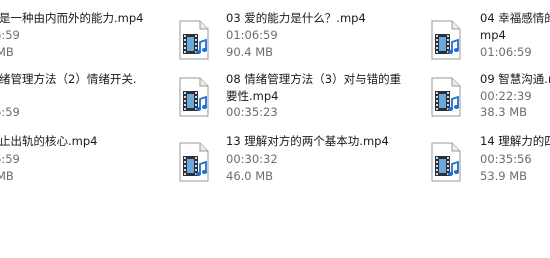 This screenshot has width=550, height=258. I want to click on file-name: 09 智慧沟通.m, so click(515, 79).